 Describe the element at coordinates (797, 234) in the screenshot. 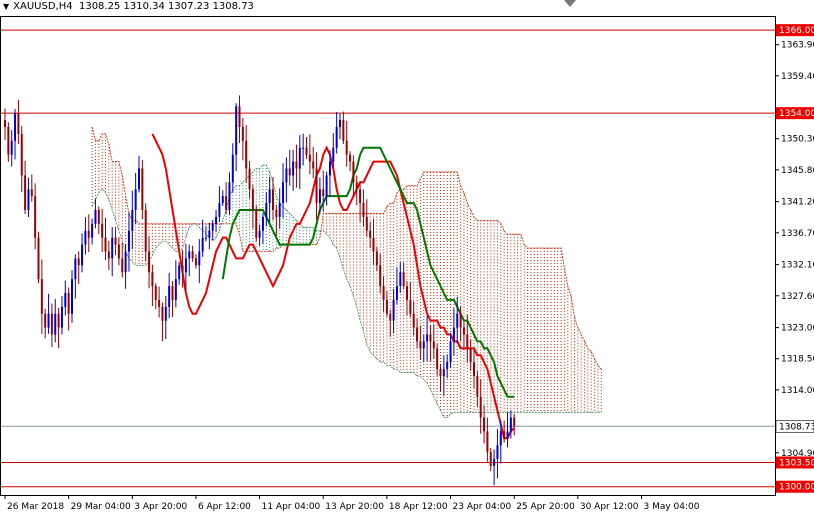

I see `price-tick-label: 1336.70` at that location.